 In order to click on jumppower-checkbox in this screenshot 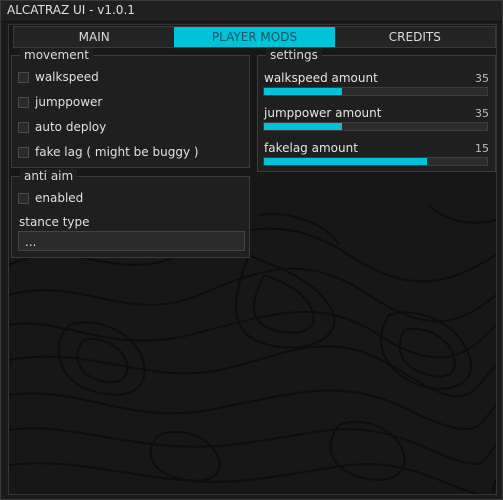, I will do `click(23, 102)`.